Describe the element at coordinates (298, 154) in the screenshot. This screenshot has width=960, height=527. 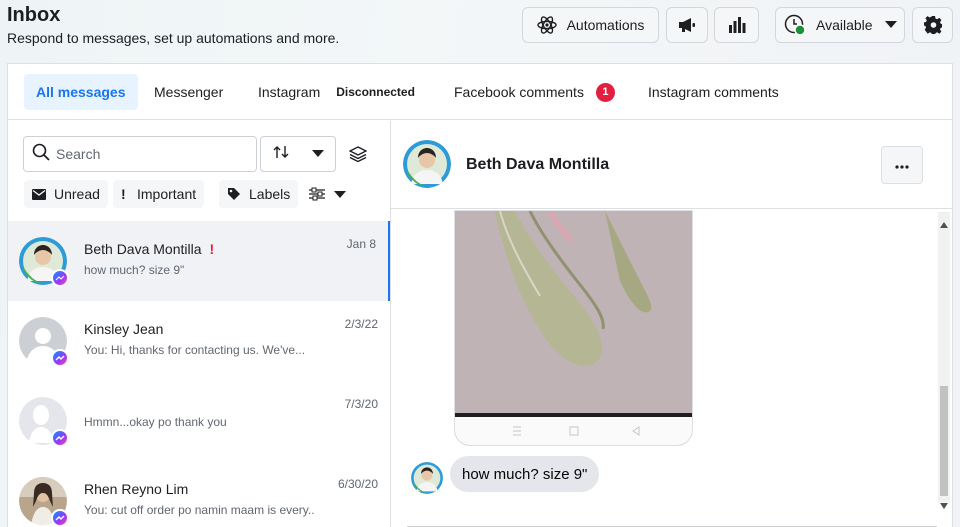
I see `sort-dropdown` at that location.